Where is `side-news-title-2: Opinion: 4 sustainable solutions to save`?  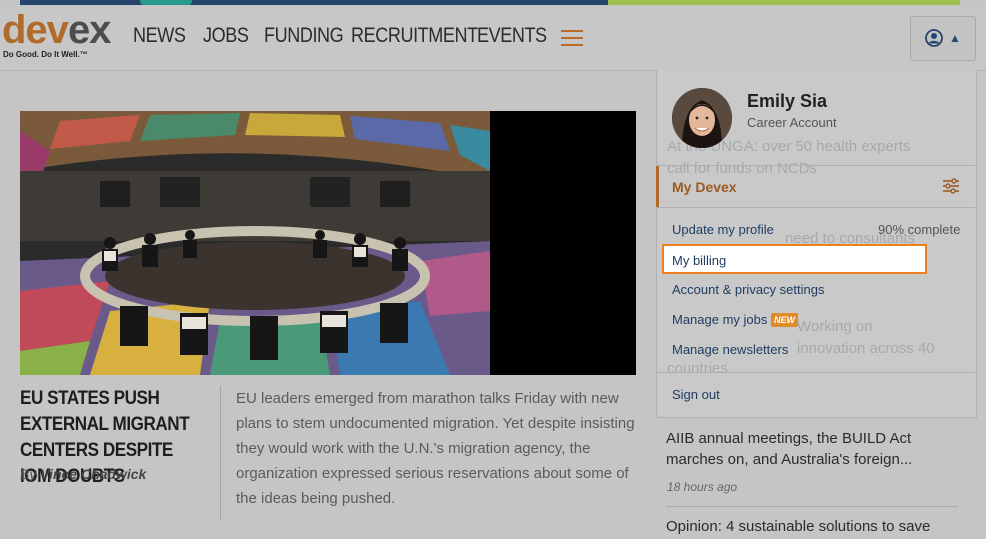
side-news-title-2: Opinion: 4 sustainable solutions to save is located at coordinates (816, 526).